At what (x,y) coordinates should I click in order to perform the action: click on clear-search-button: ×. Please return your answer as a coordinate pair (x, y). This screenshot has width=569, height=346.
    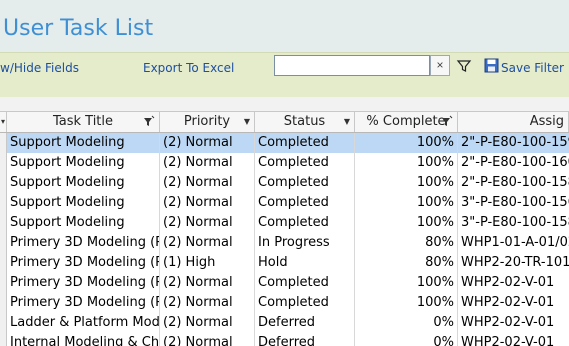
    Looking at the image, I should click on (440, 65).